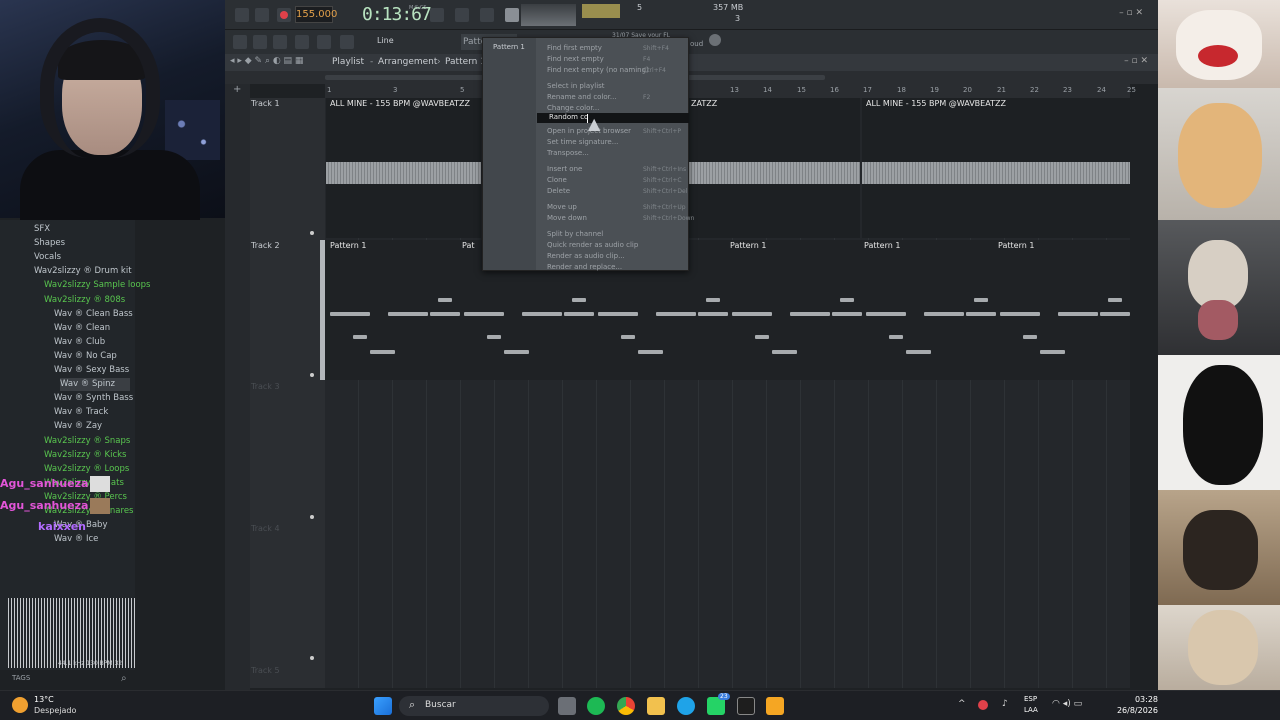 This screenshot has height=720, width=1280. Describe the element at coordinates (462, 15) in the screenshot. I see `snap-button` at that location.